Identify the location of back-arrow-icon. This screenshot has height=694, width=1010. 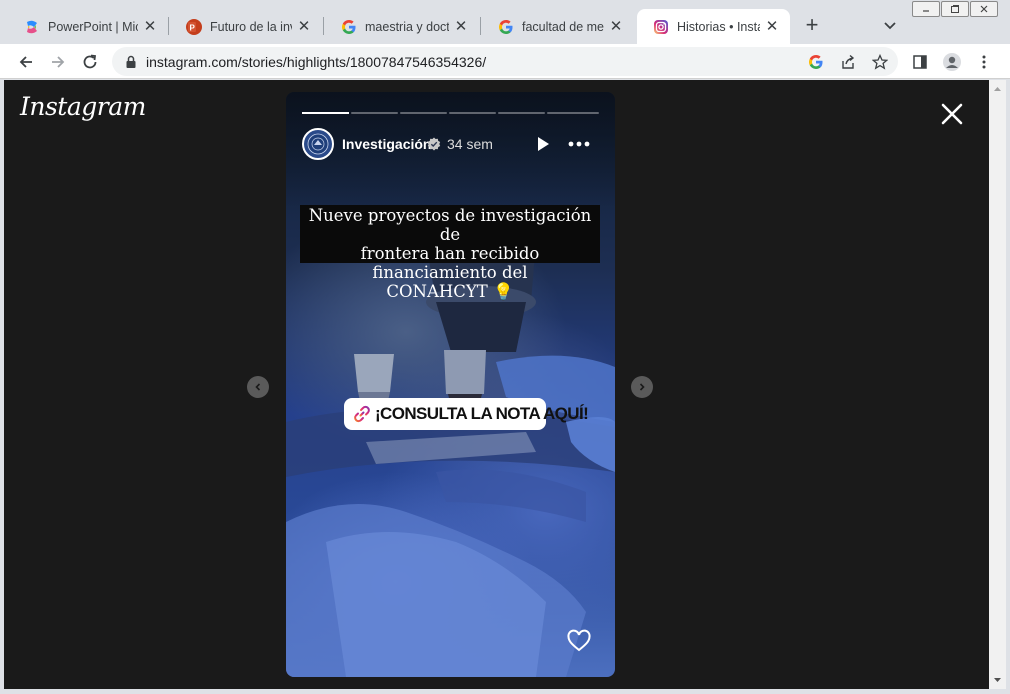
(25, 62).